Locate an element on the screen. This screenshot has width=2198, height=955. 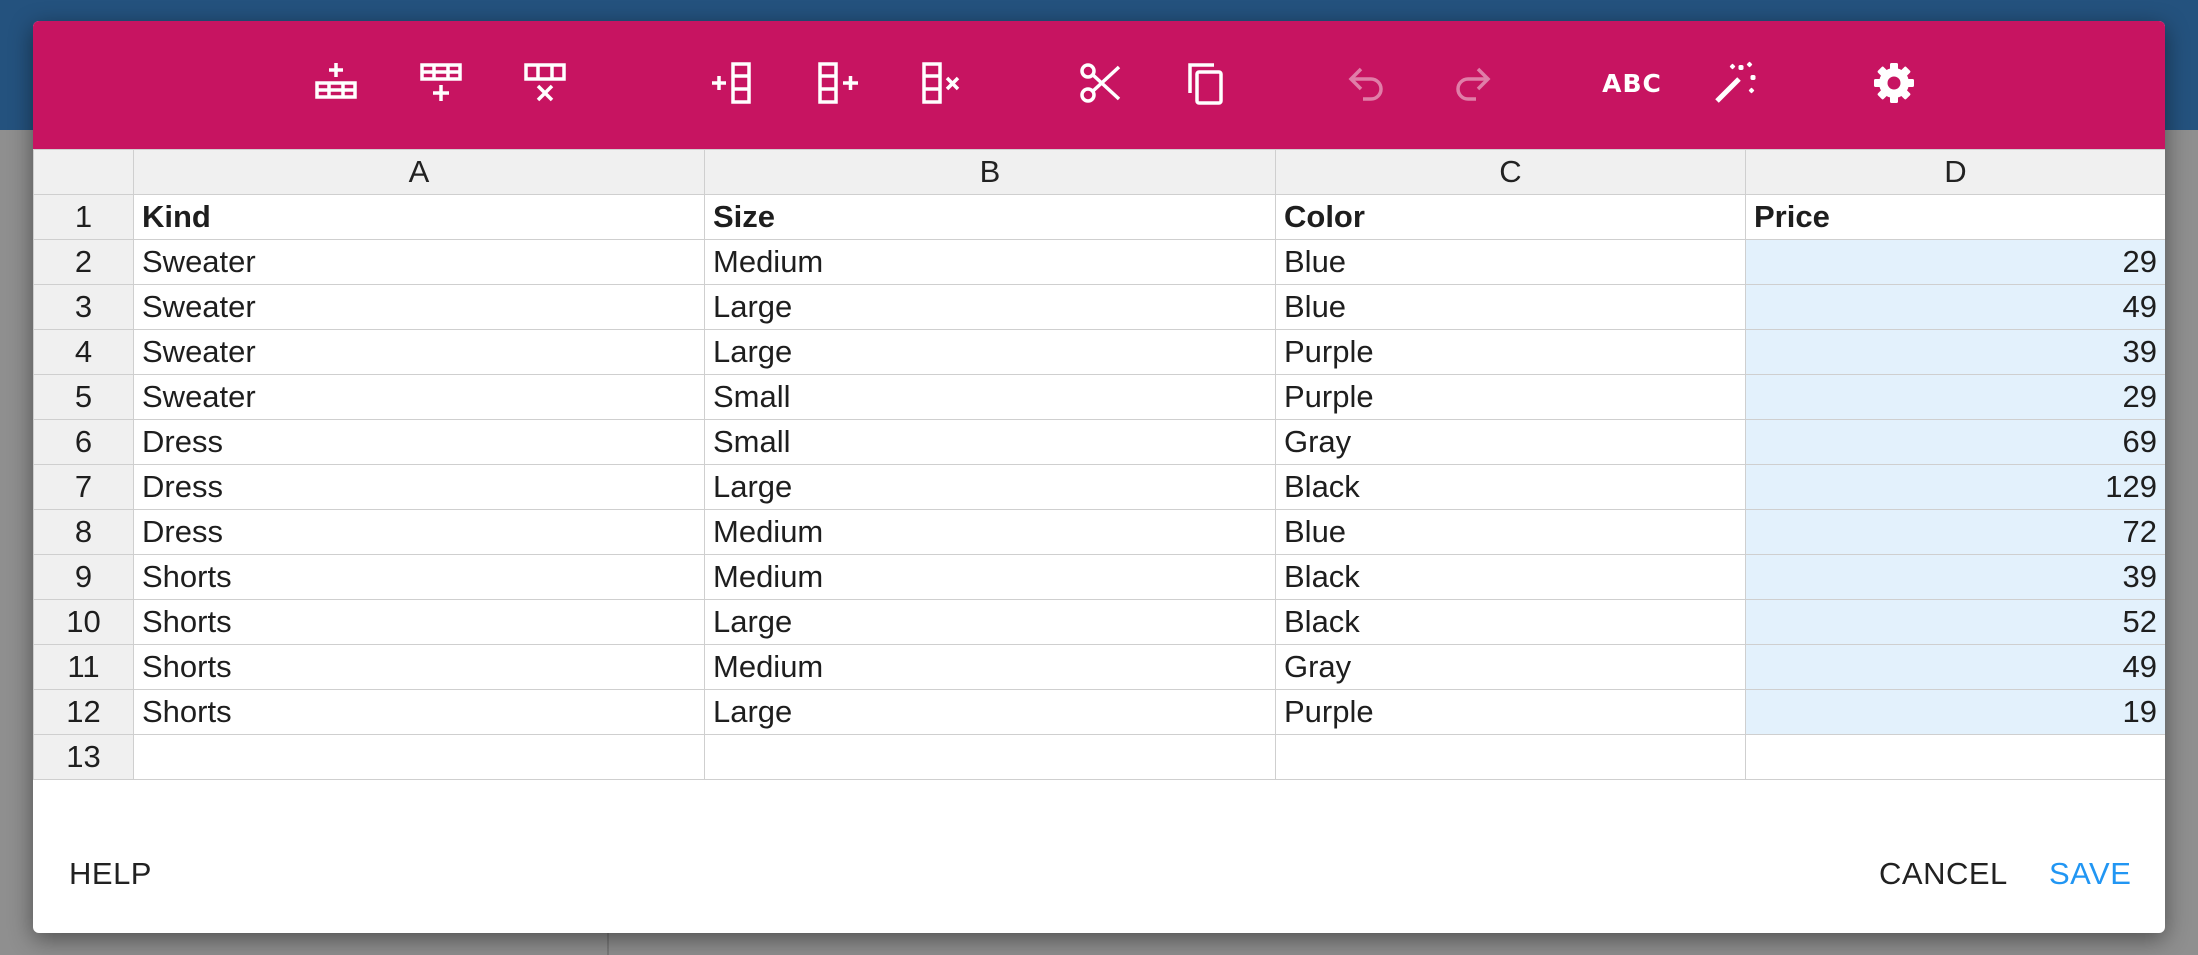
cell: 69 is located at coordinates (1955, 442).